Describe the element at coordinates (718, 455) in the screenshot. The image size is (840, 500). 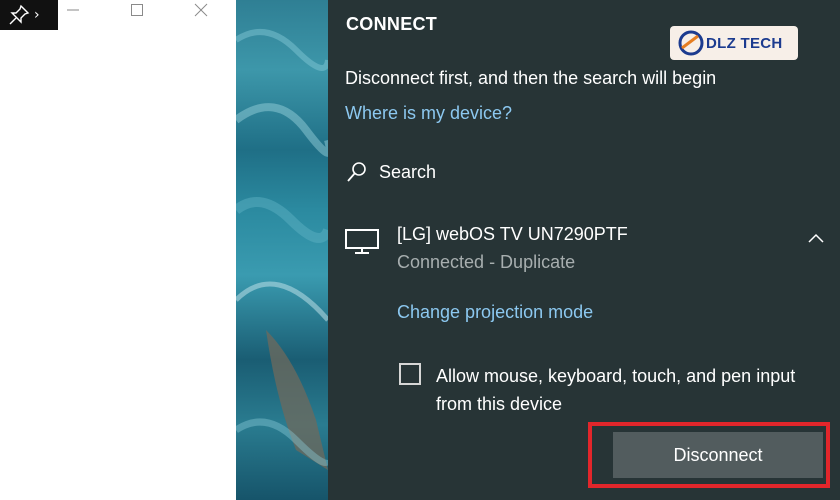
I see `disconnect-button: Disconnect` at that location.